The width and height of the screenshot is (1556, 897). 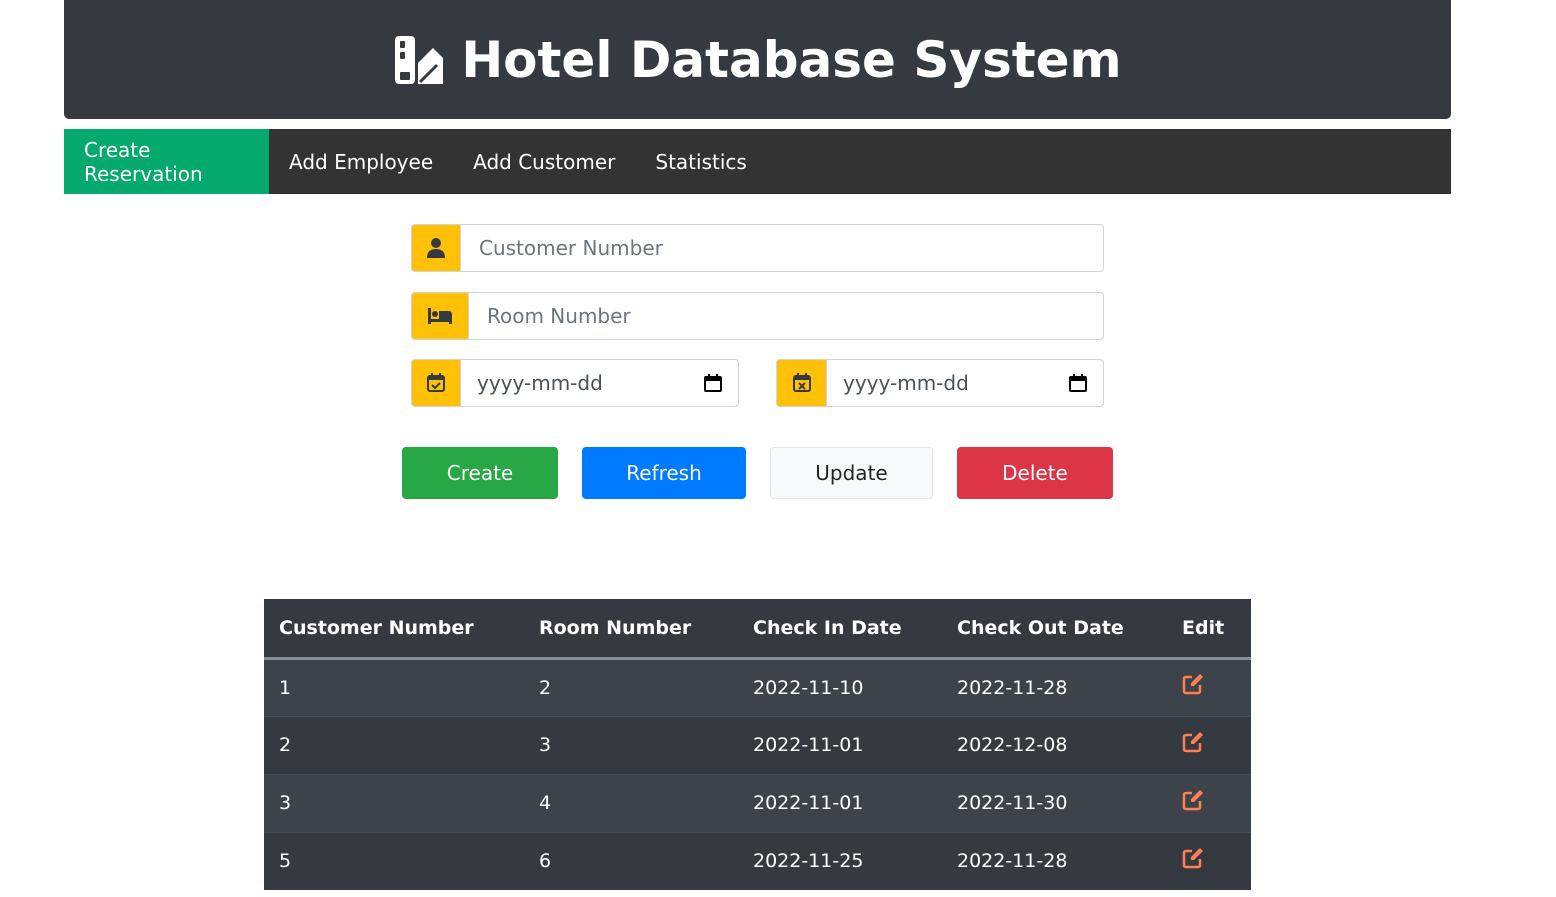 What do you see at coordinates (1054, 744) in the screenshot?
I see `table-cell: 2022-12-08` at bounding box center [1054, 744].